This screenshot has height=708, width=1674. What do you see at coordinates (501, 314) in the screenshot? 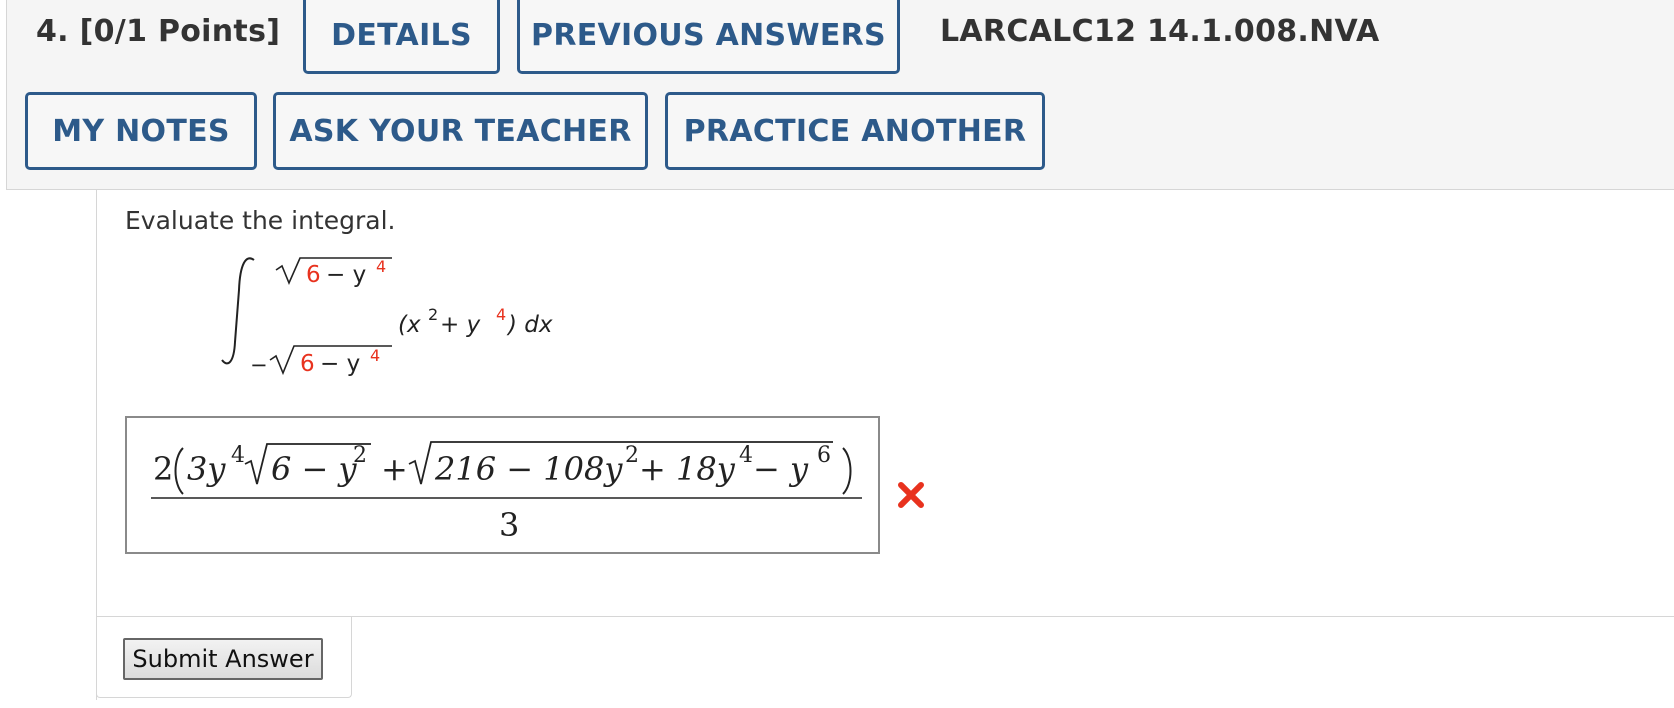
I see `integrand-exponent-2: 4` at bounding box center [501, 314].